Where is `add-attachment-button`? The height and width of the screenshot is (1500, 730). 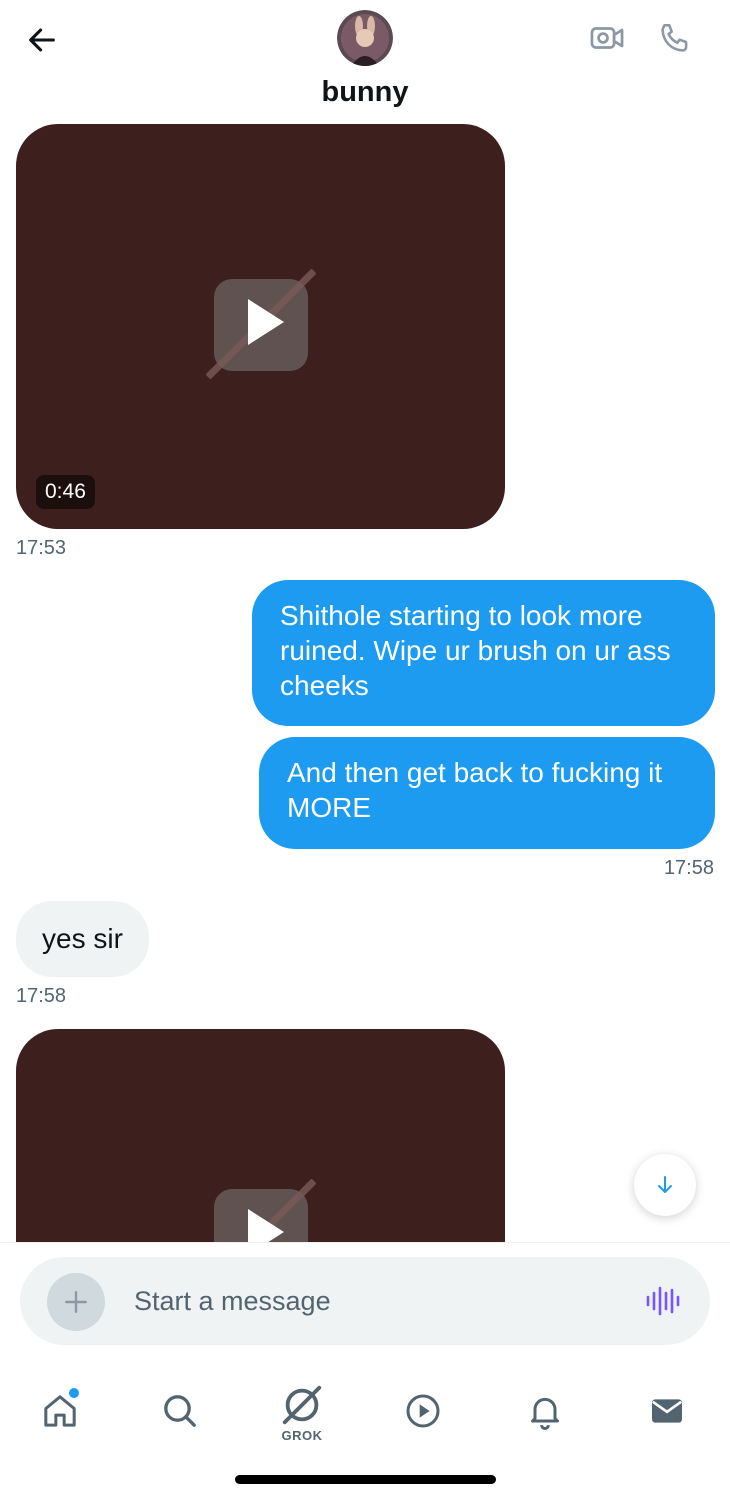
add-attachment-button is located at coordinates (76, 1302).